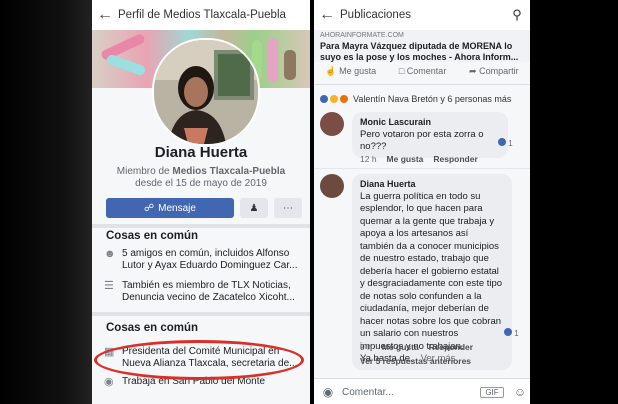 This screenshot has width=618, height=404. What do you see at coordinates (46, 202) in the screenshot?
I see `background-left` at bounding box center [46, 202].